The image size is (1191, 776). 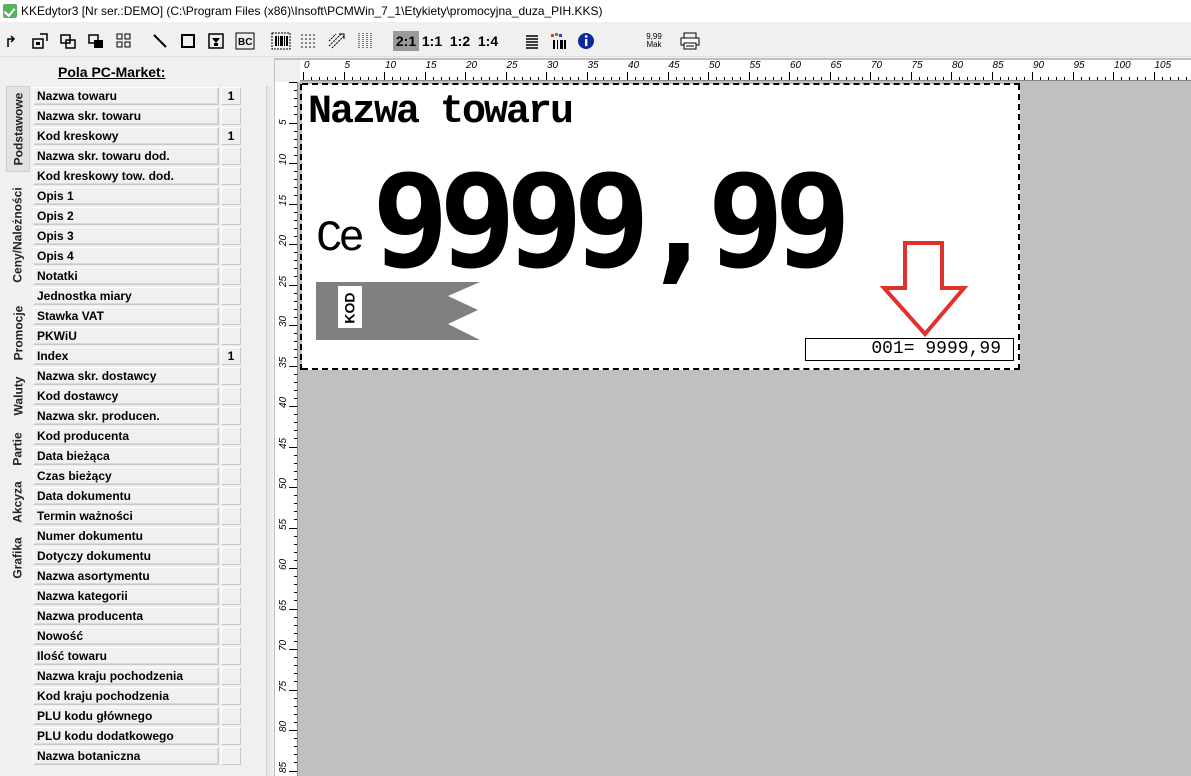 What do you see at coordinates (441, 112) in the screenshot?
I see `product-name-field: Nazwa towaru` at bounding box center [441, 112].